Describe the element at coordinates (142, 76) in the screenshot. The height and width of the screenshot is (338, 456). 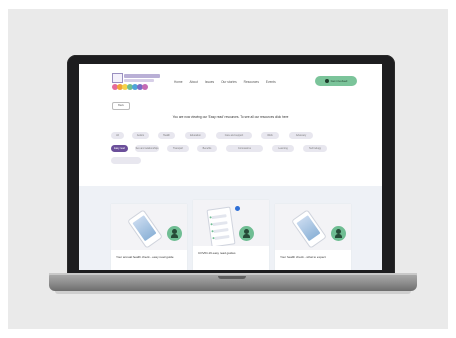
I see `logo-wordmark` at that location.